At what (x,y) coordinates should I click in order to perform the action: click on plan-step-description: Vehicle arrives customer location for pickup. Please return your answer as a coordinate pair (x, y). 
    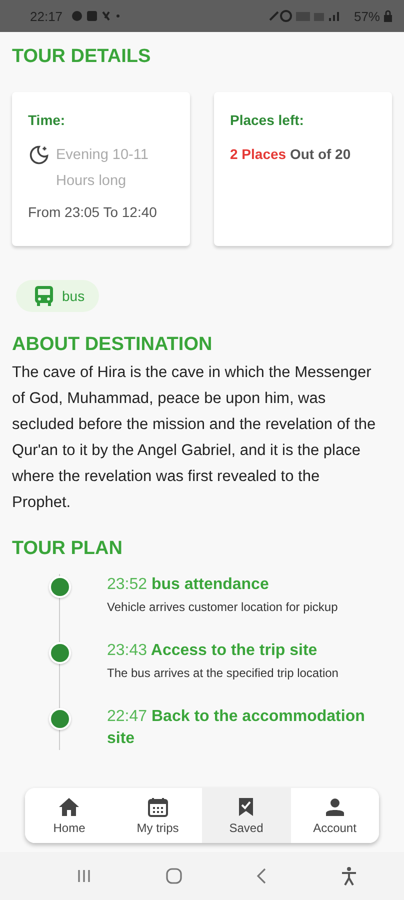
    Looking at the image, I should click on (222, 607).